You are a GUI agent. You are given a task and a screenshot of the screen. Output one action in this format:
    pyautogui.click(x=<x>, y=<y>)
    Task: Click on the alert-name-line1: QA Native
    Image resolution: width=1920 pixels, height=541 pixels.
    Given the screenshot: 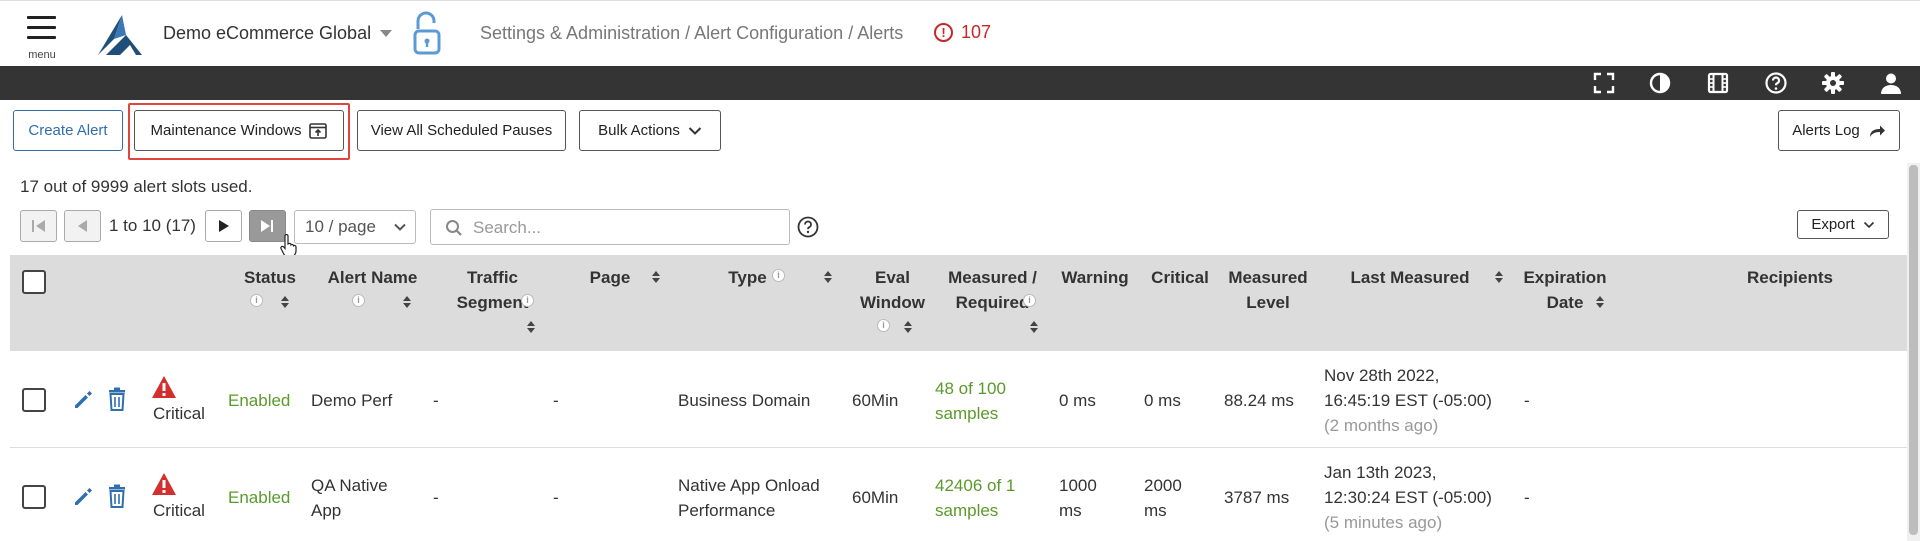 What is the action you would take?
    pyautogui.click(x=349, y=485)
    